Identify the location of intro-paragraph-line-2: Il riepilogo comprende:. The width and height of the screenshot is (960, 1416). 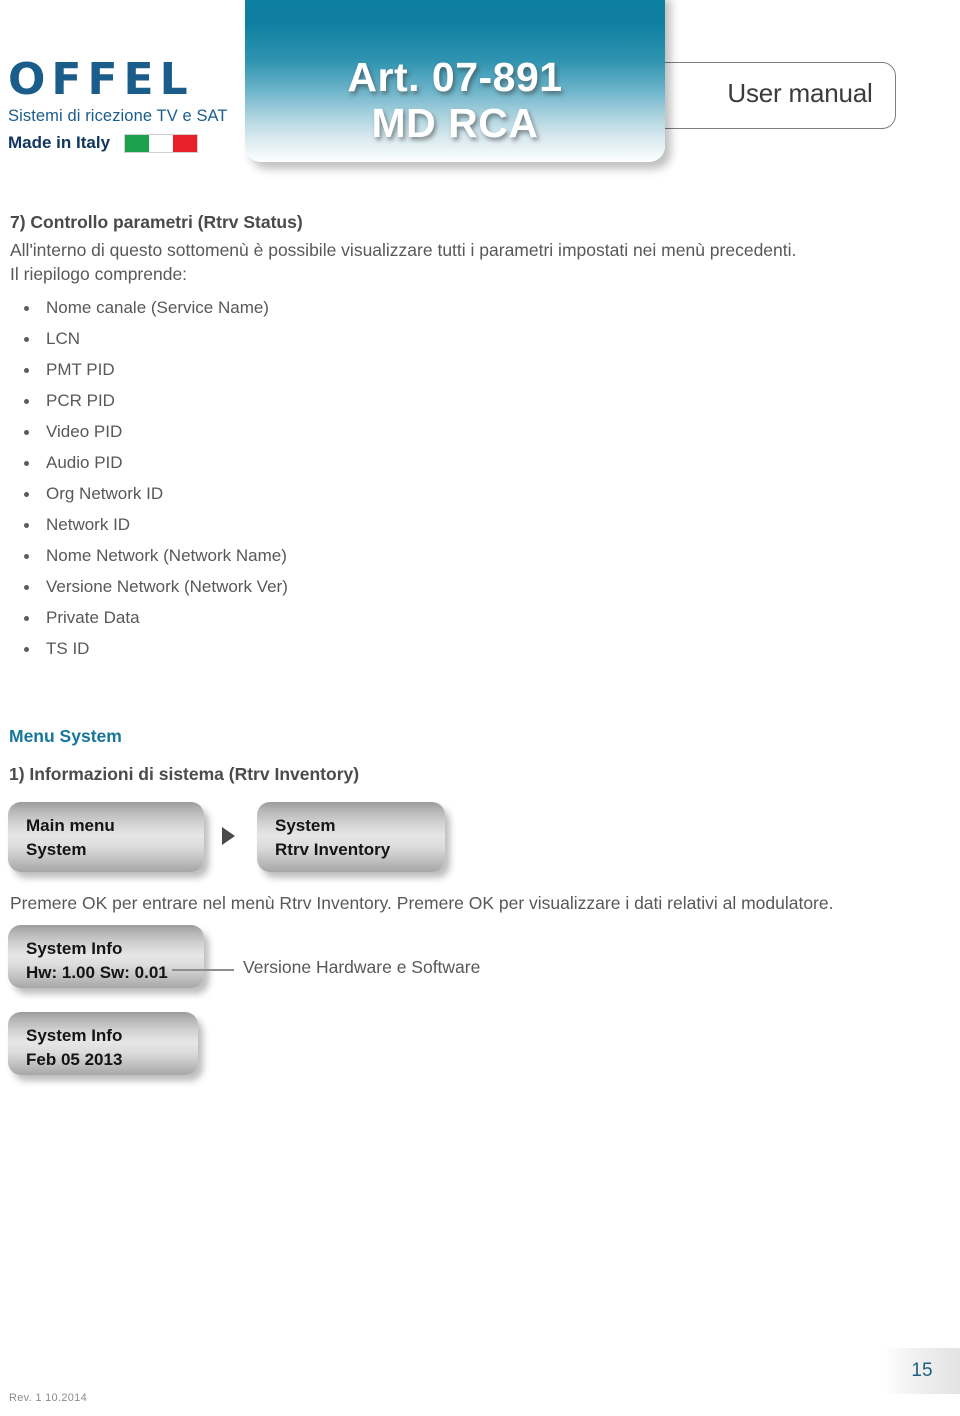
(99, 274).